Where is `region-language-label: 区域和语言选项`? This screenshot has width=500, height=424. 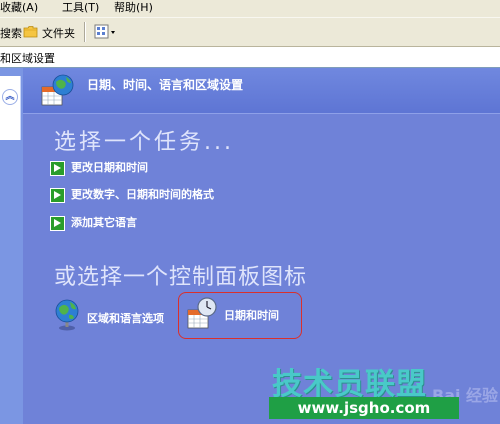
region-language-label: 区域和语言选项 is located at coordinates (125, 318).